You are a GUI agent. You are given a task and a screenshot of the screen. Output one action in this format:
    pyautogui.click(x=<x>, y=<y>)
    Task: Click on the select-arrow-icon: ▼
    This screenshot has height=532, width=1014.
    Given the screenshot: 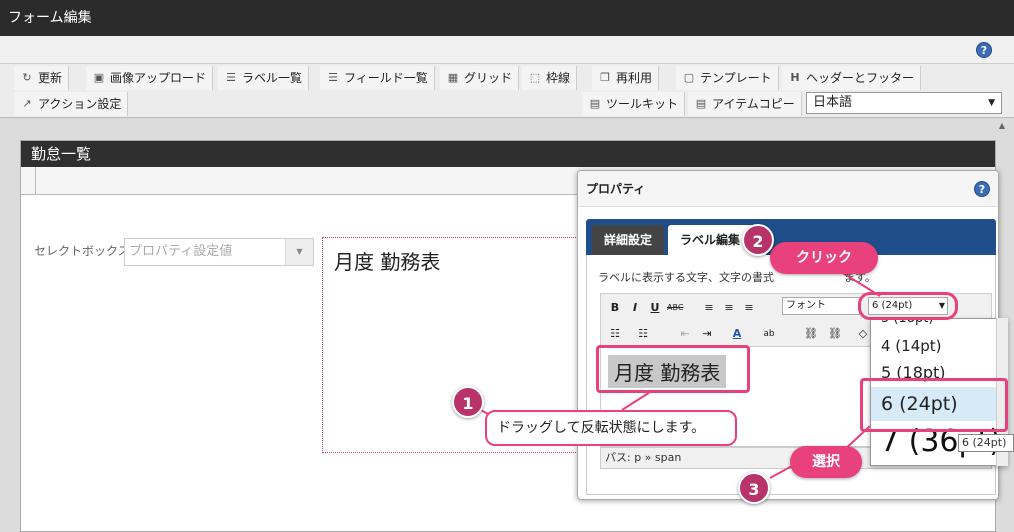 What is the action you would take?
    pyautogui.click(x=299, y=252)
    